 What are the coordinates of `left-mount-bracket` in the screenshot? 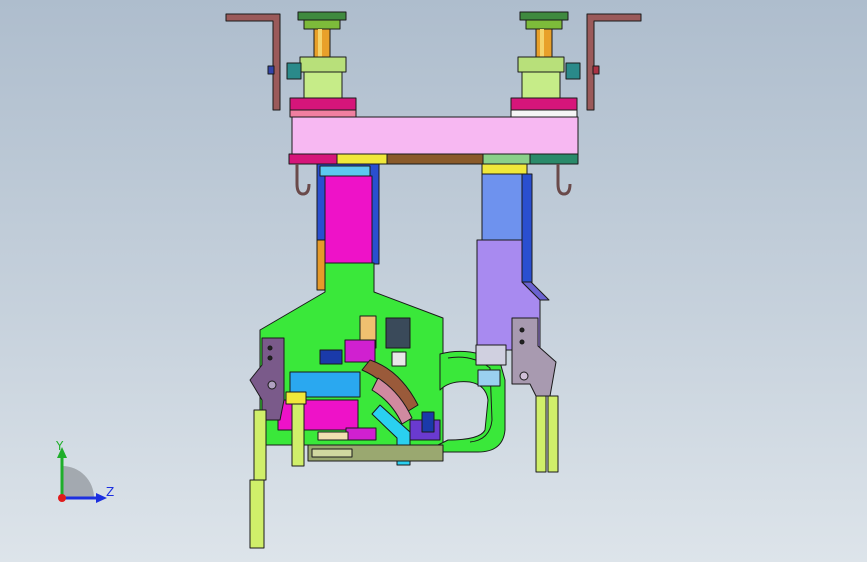 It's located at (253, 62).